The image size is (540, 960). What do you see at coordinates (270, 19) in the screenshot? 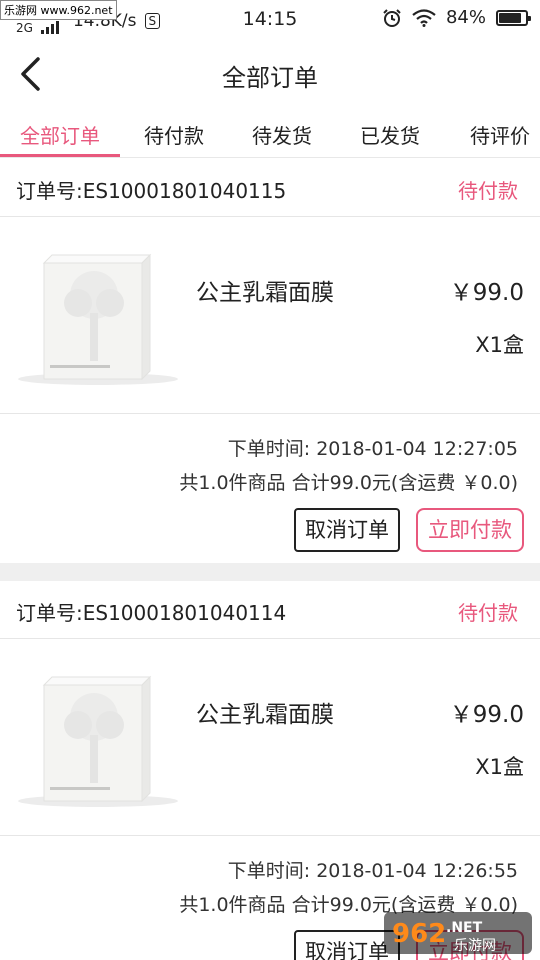
I see `status-bar: 2G 14.8K/s S 14:15 84% 乐游网 www.962.net` at bounding box center [270, 19].